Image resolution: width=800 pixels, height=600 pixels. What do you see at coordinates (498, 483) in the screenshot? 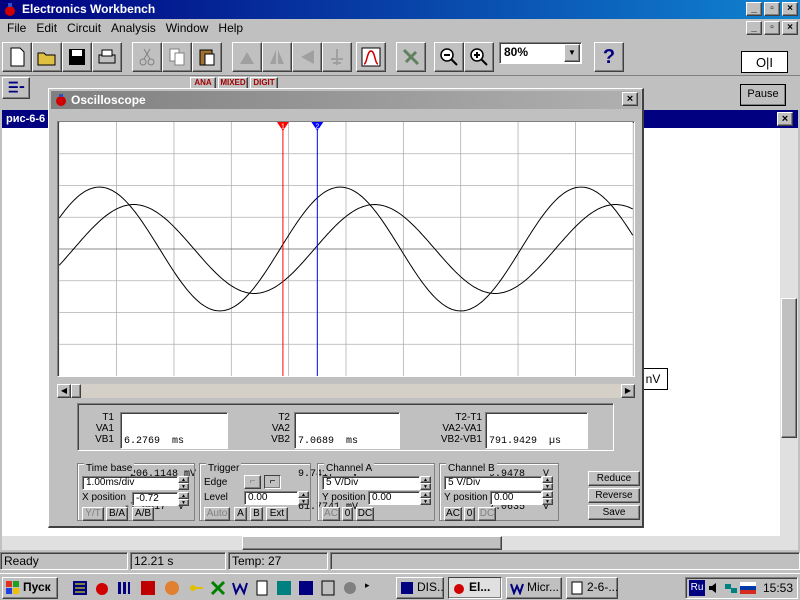
I see `channel-b-scale-spinner: 5 V/Div ▲ ▼` at bounding box center [498, 483].